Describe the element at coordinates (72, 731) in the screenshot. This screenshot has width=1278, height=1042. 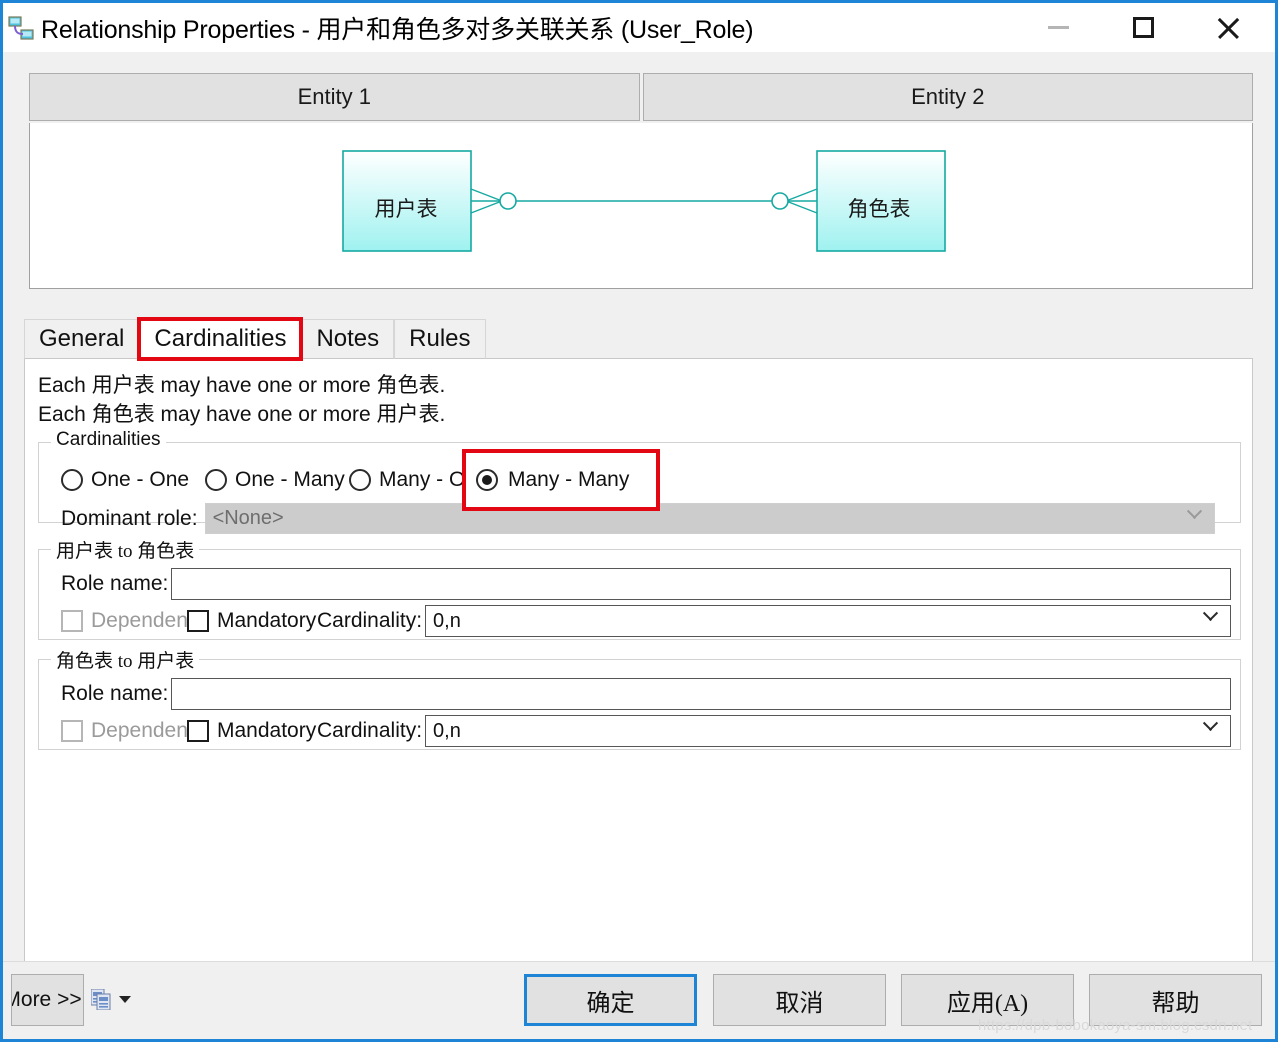
I see `role-b-dependent-checkbox` at that location.